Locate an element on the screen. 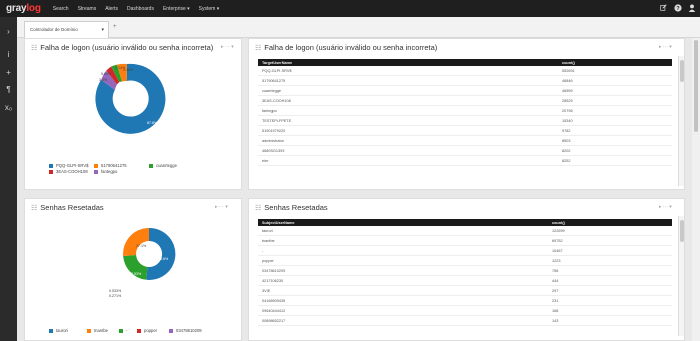  table-row: TESTEPLFPETE 15340 is located at coordinates (465, 121).